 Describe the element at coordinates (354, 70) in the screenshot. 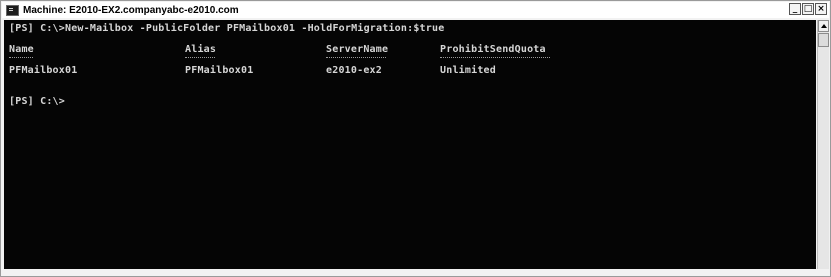

I see `row-server-name: e2010-ex2` at that location.